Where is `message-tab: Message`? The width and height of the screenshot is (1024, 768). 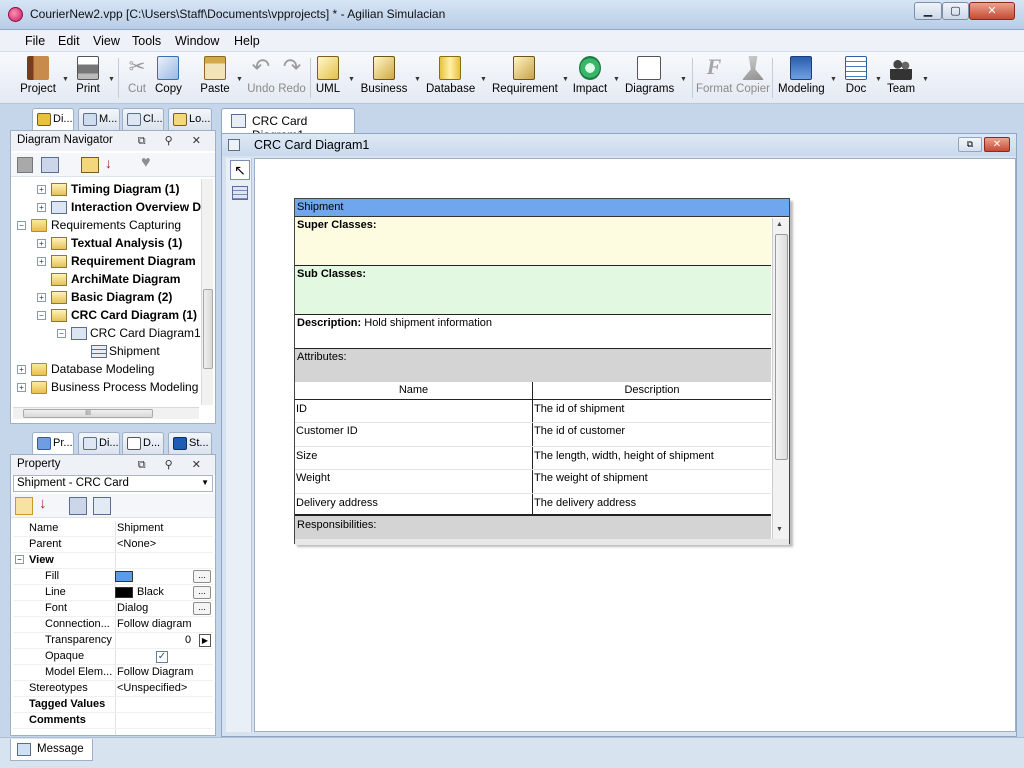
message-tab: Message is located at coordinates (51, 750).